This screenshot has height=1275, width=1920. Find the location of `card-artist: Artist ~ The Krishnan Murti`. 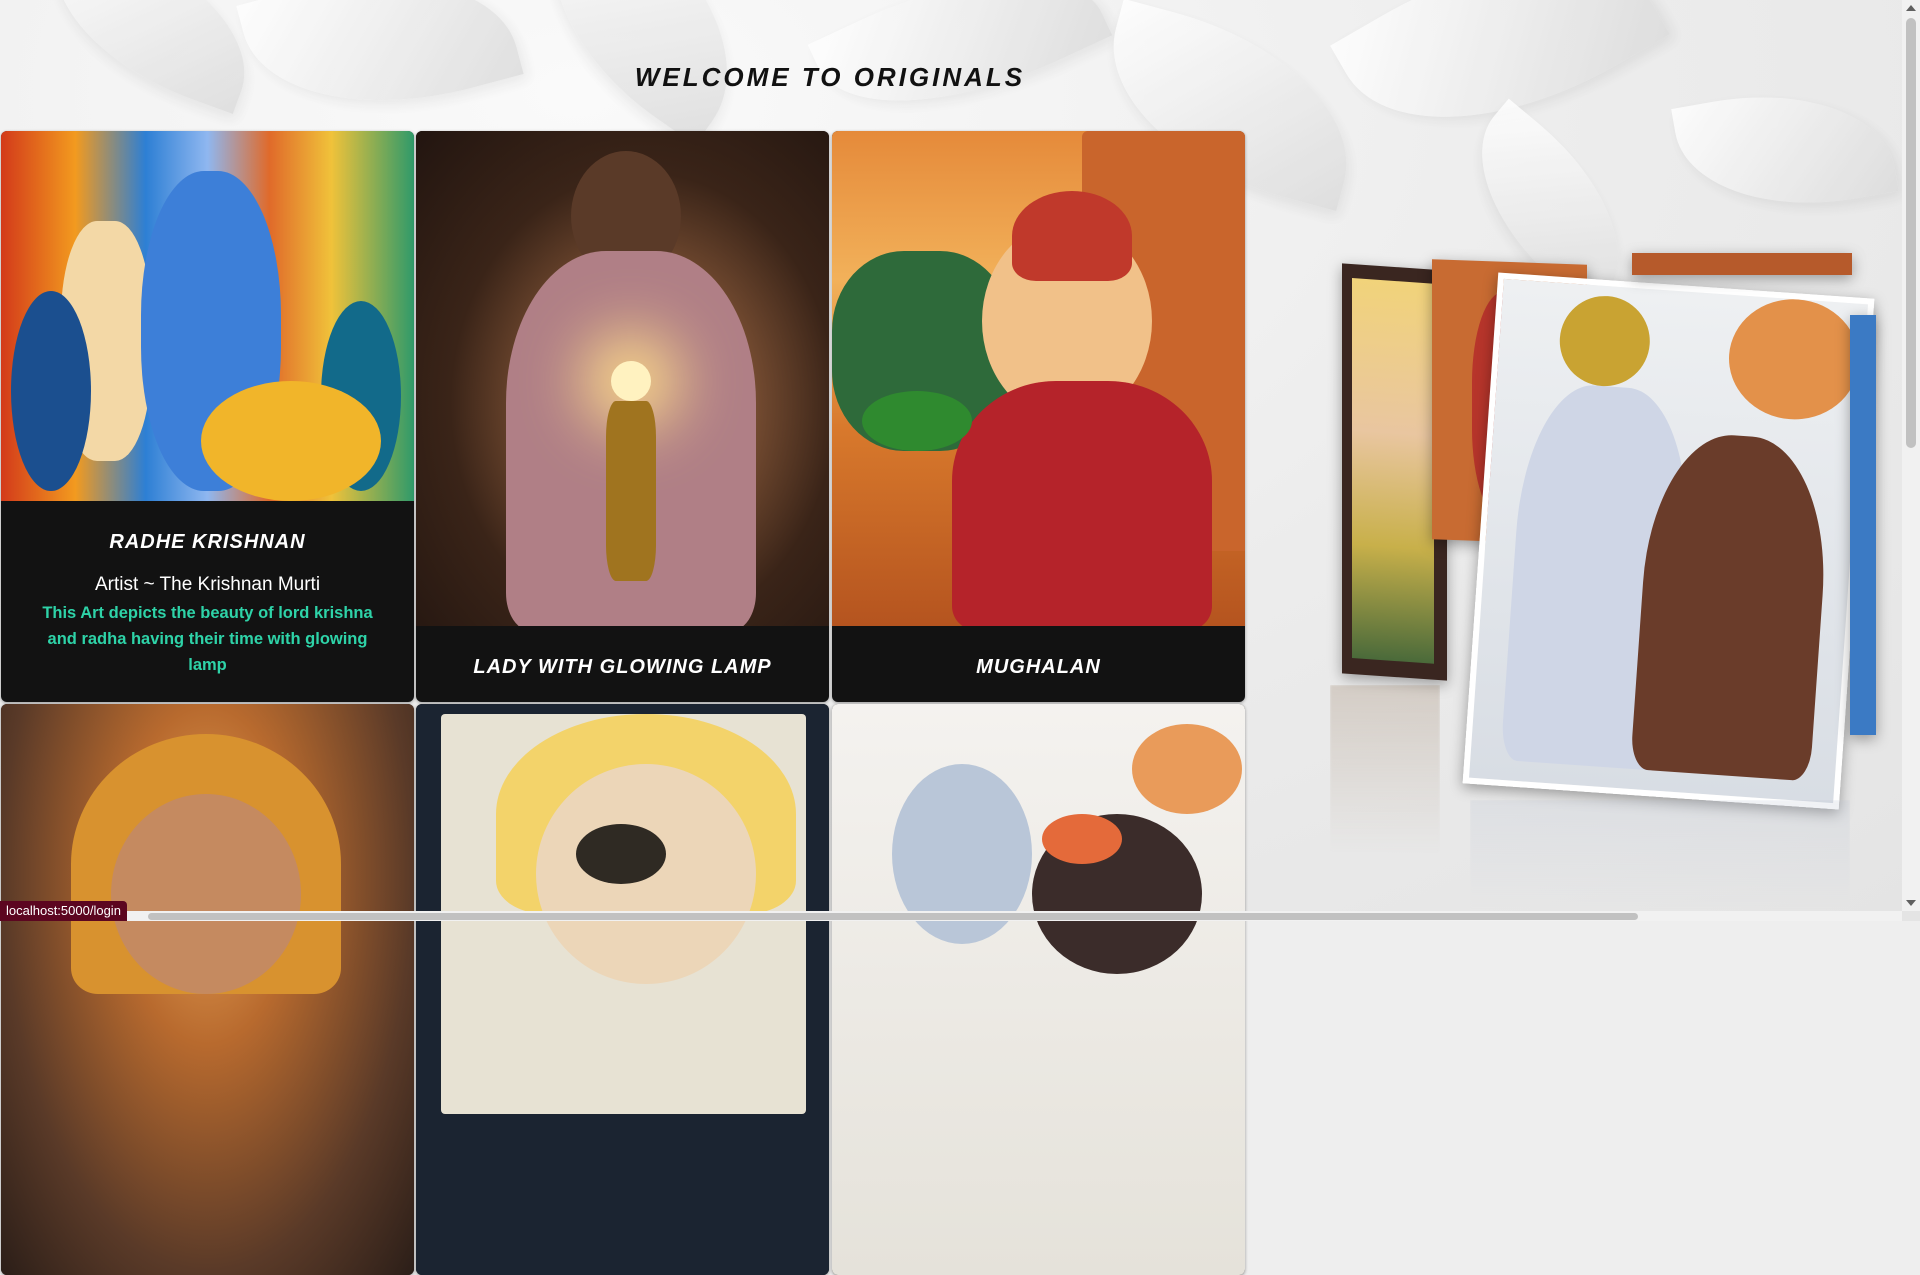

card-artist: Artist ~ The Krishnan Murti is located at coordinates (207, 584).